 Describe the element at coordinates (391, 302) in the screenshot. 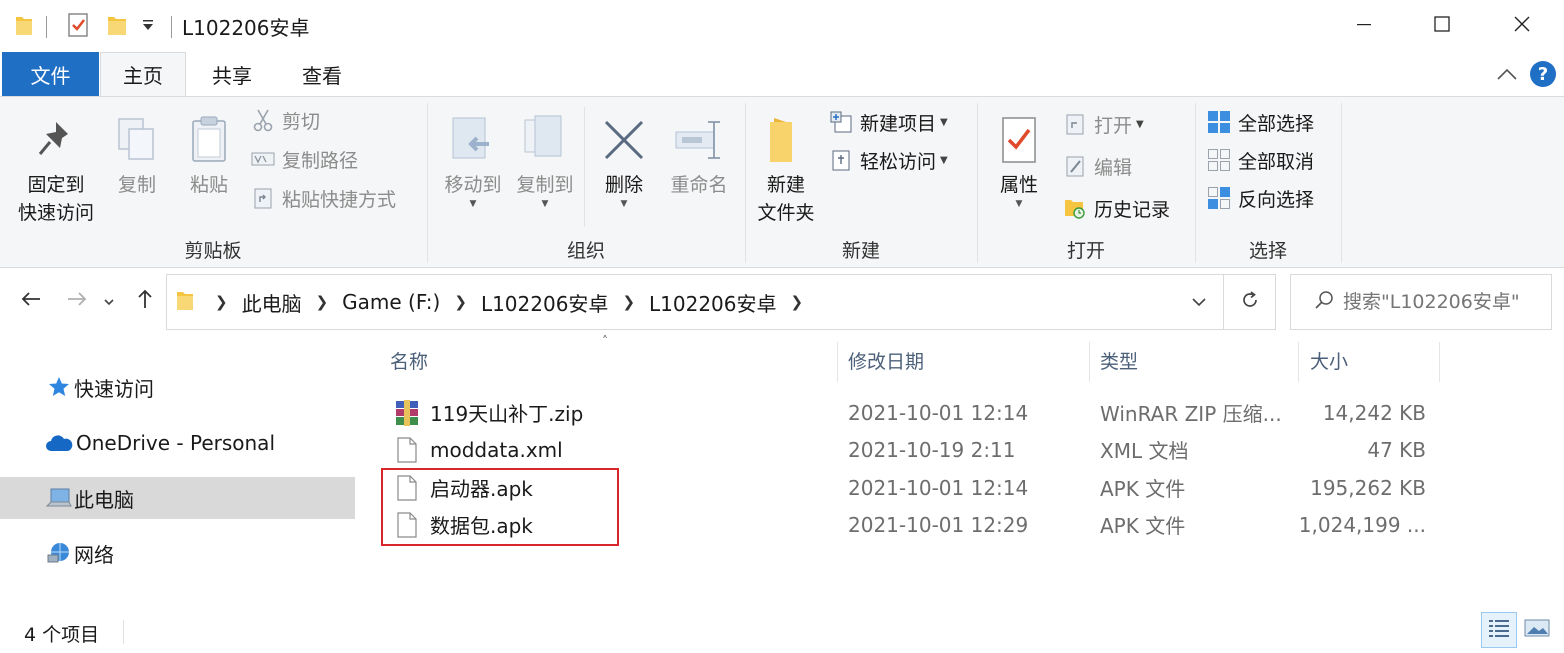

I see `breadcrumb-item-drive: Game (F:)` at that location.